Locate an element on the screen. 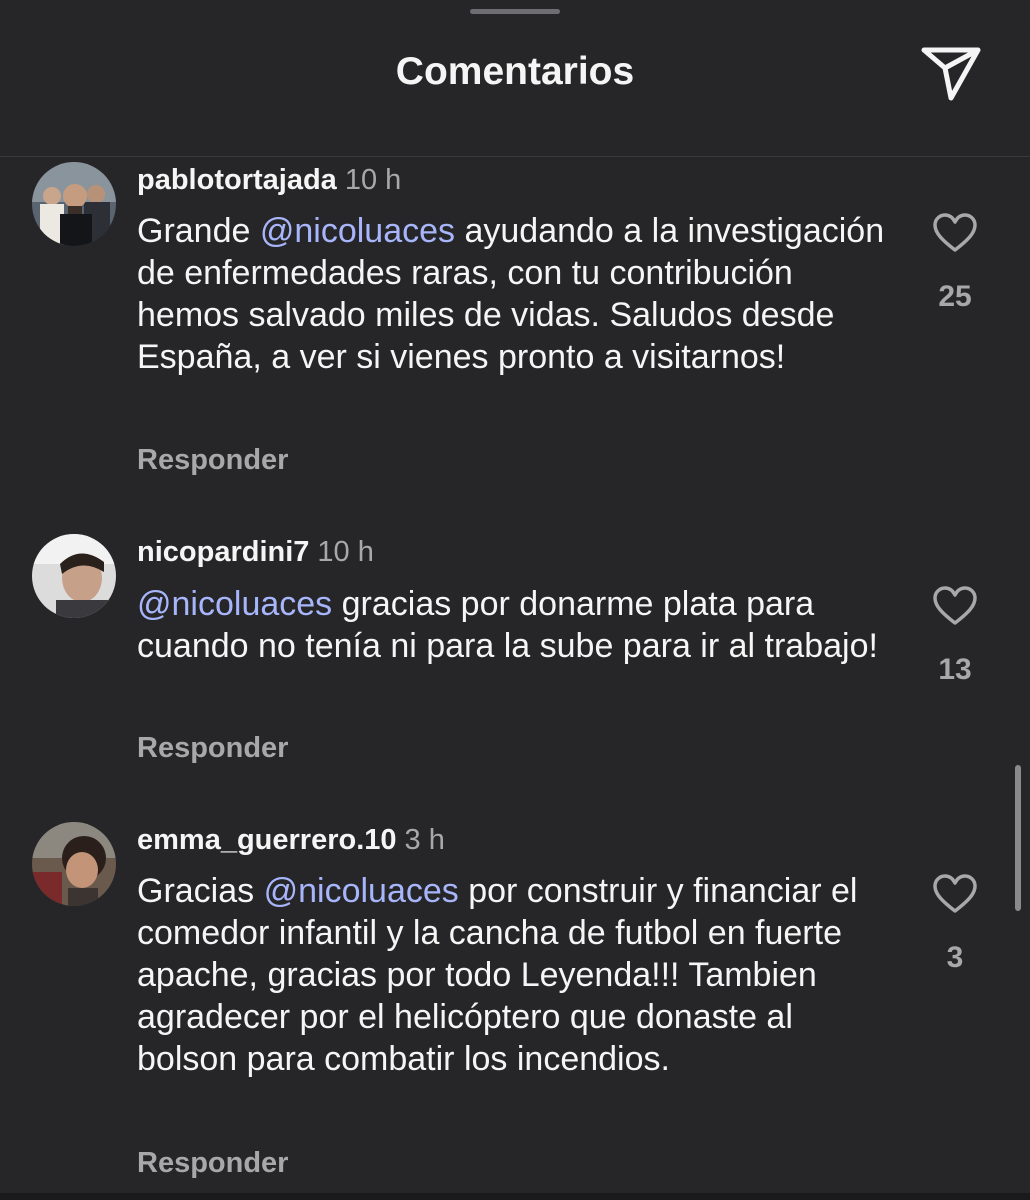 This screenshot has height=1200, width=1030. like-count: 13 is located at coordinates (955, 669).